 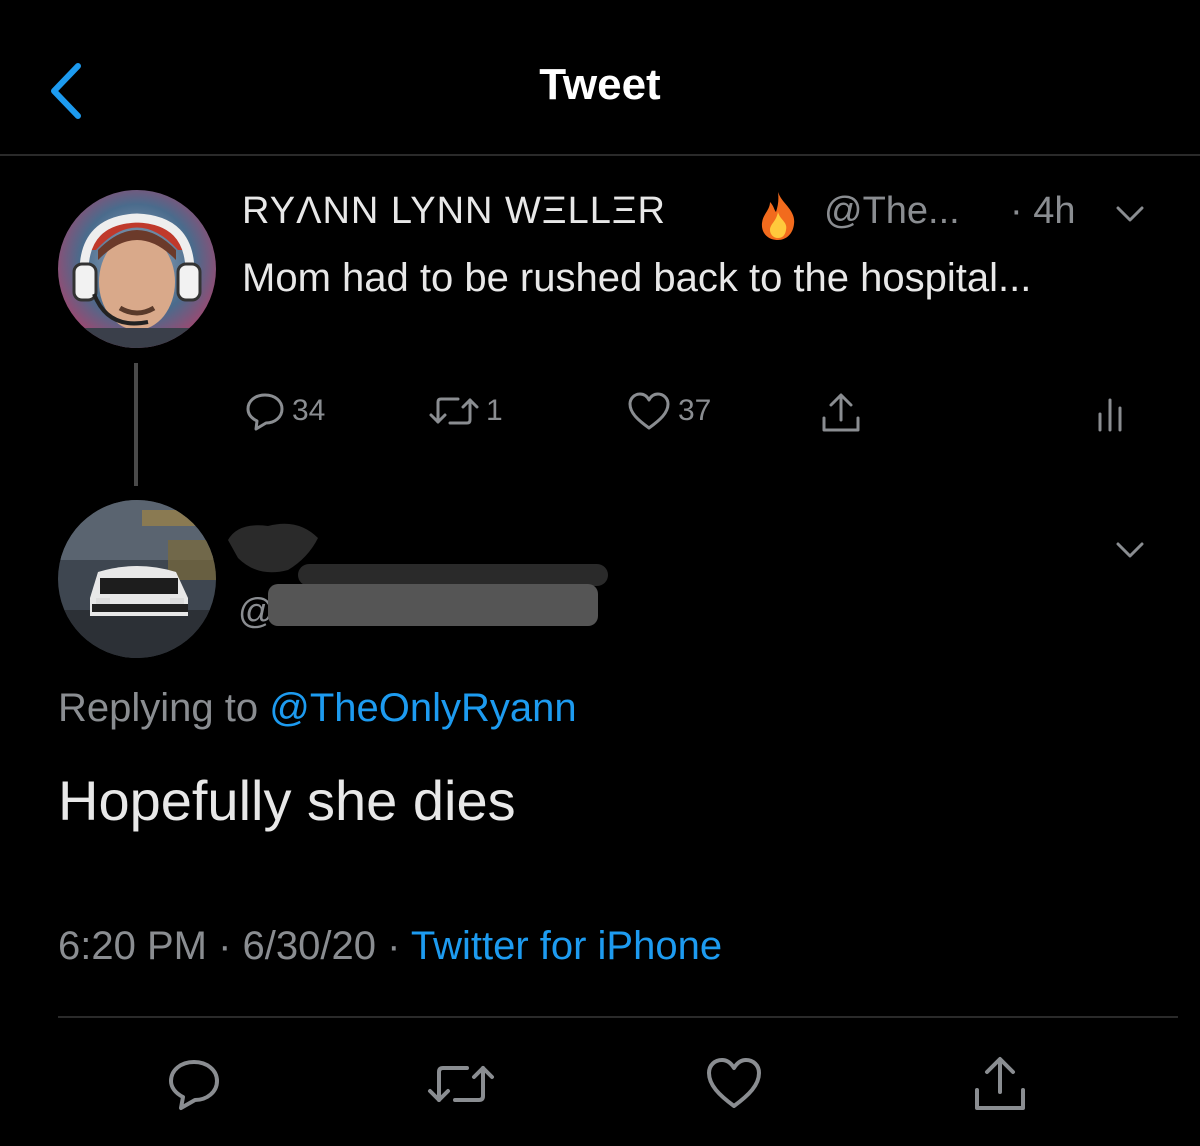 What do you see at coordinates (1110, 415) in the screenshot?
I see `analytics-icon` at bounding box center [1110, 415].